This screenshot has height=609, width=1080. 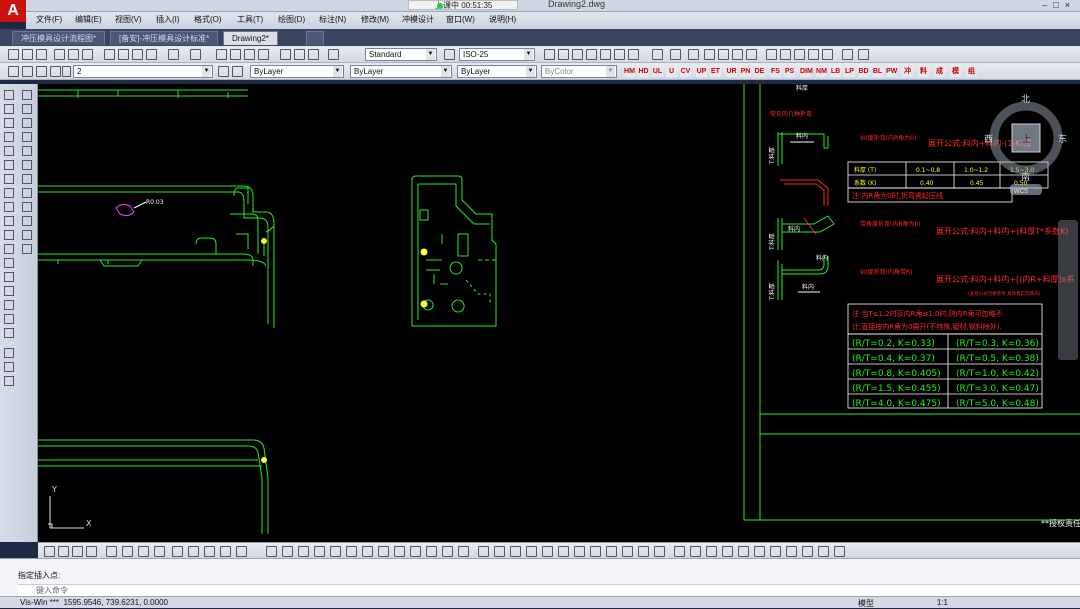 What do you see at coordinates (633, 54) in the screenshot?
I see `shade-4-icon` at bounding box center [633, 54].